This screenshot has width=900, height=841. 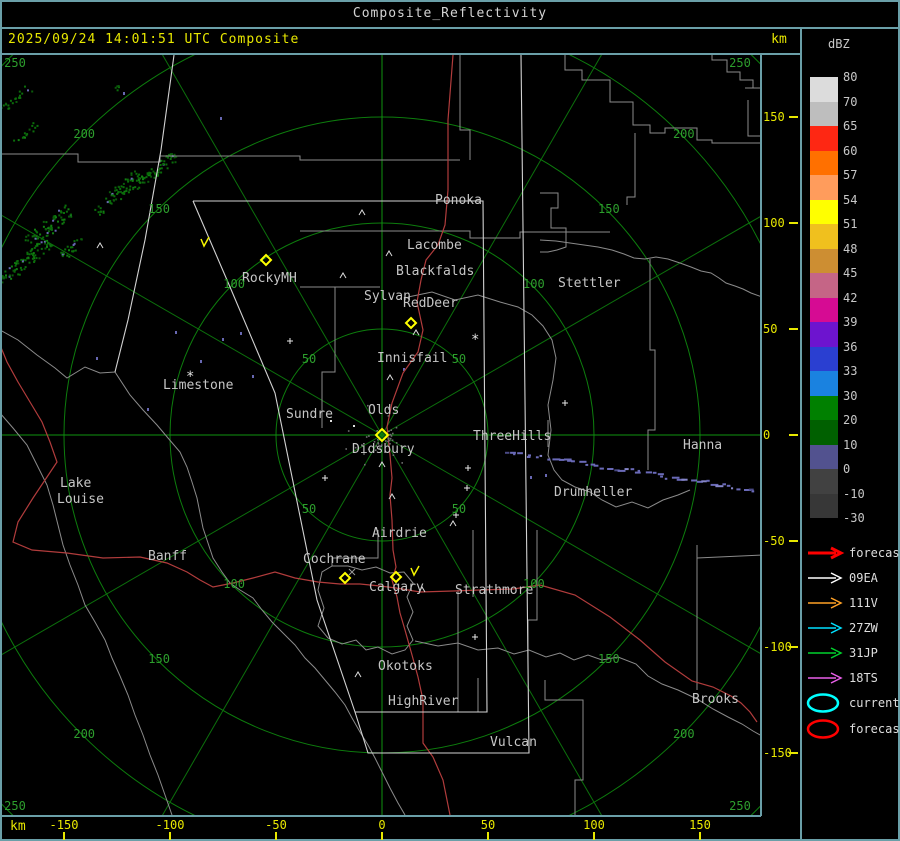 What do you see at coordinates (513, 742) in the screenshot?
I see `city-label-vulcan: Vulcan` at bounding box center [513, 742].